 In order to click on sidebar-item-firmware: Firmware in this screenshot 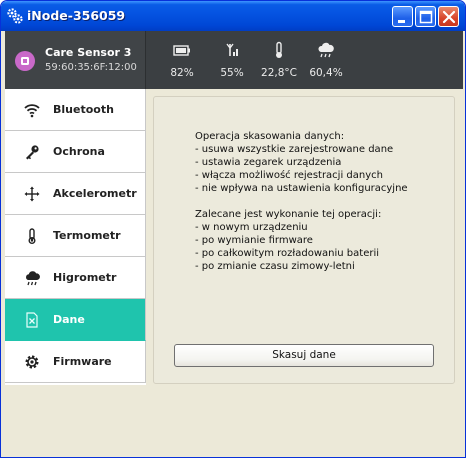, I will do `click(75, 362)`.